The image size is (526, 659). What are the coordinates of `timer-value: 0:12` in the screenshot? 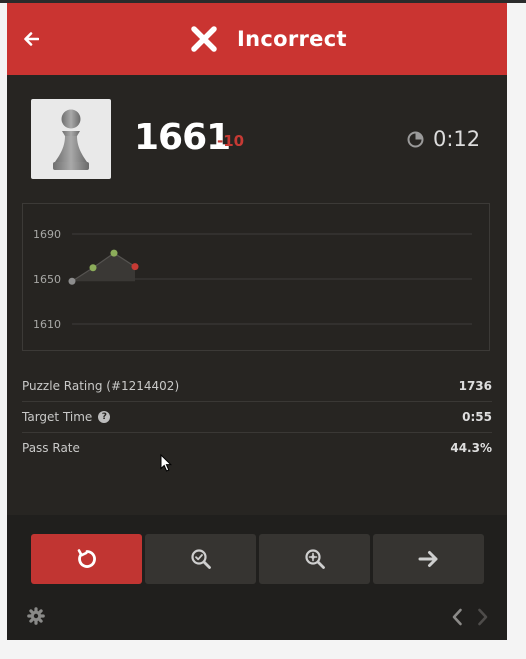 It's located at (457, 139).